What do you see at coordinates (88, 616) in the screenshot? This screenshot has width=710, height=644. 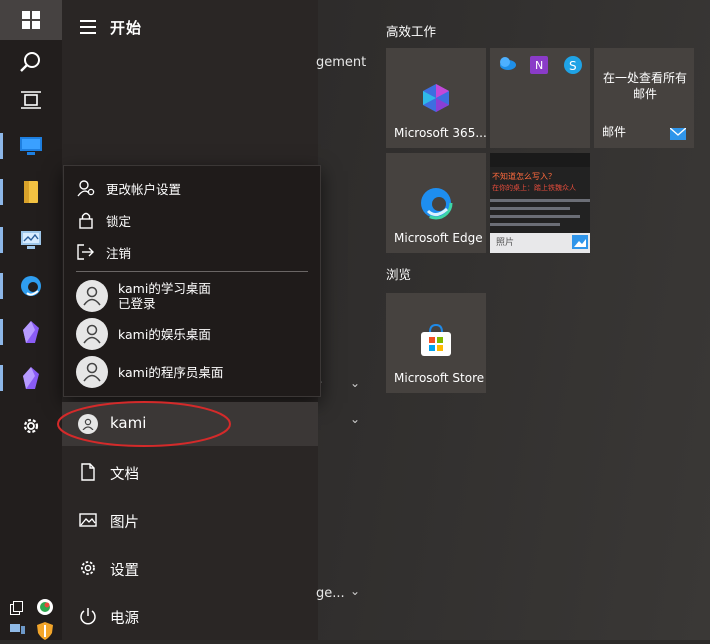 I see `power-icon` at bounding box center [88, 616].